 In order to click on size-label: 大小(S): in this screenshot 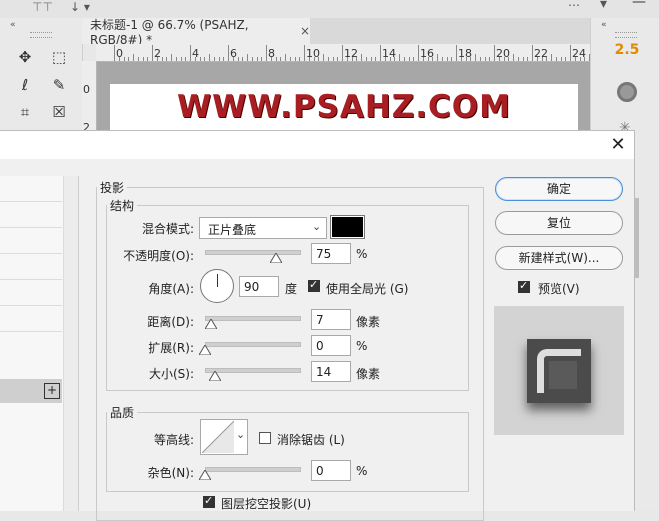, I will do `click(171, 374)`.